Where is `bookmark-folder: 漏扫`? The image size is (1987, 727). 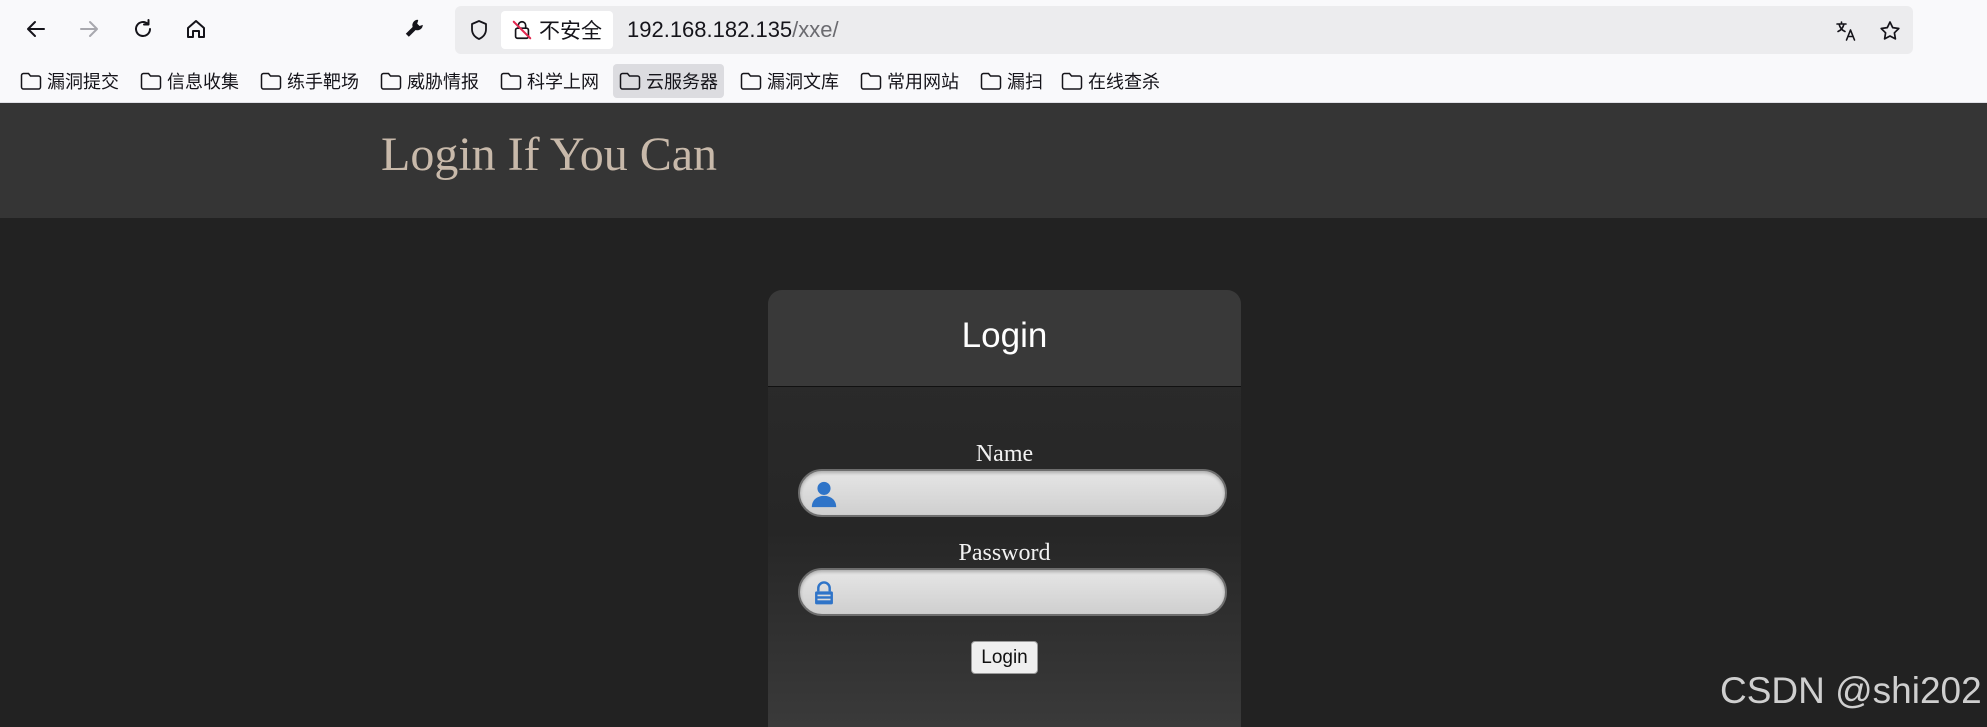 bookmark-folder: 漏扫 is located at coordinates (1011, 81).